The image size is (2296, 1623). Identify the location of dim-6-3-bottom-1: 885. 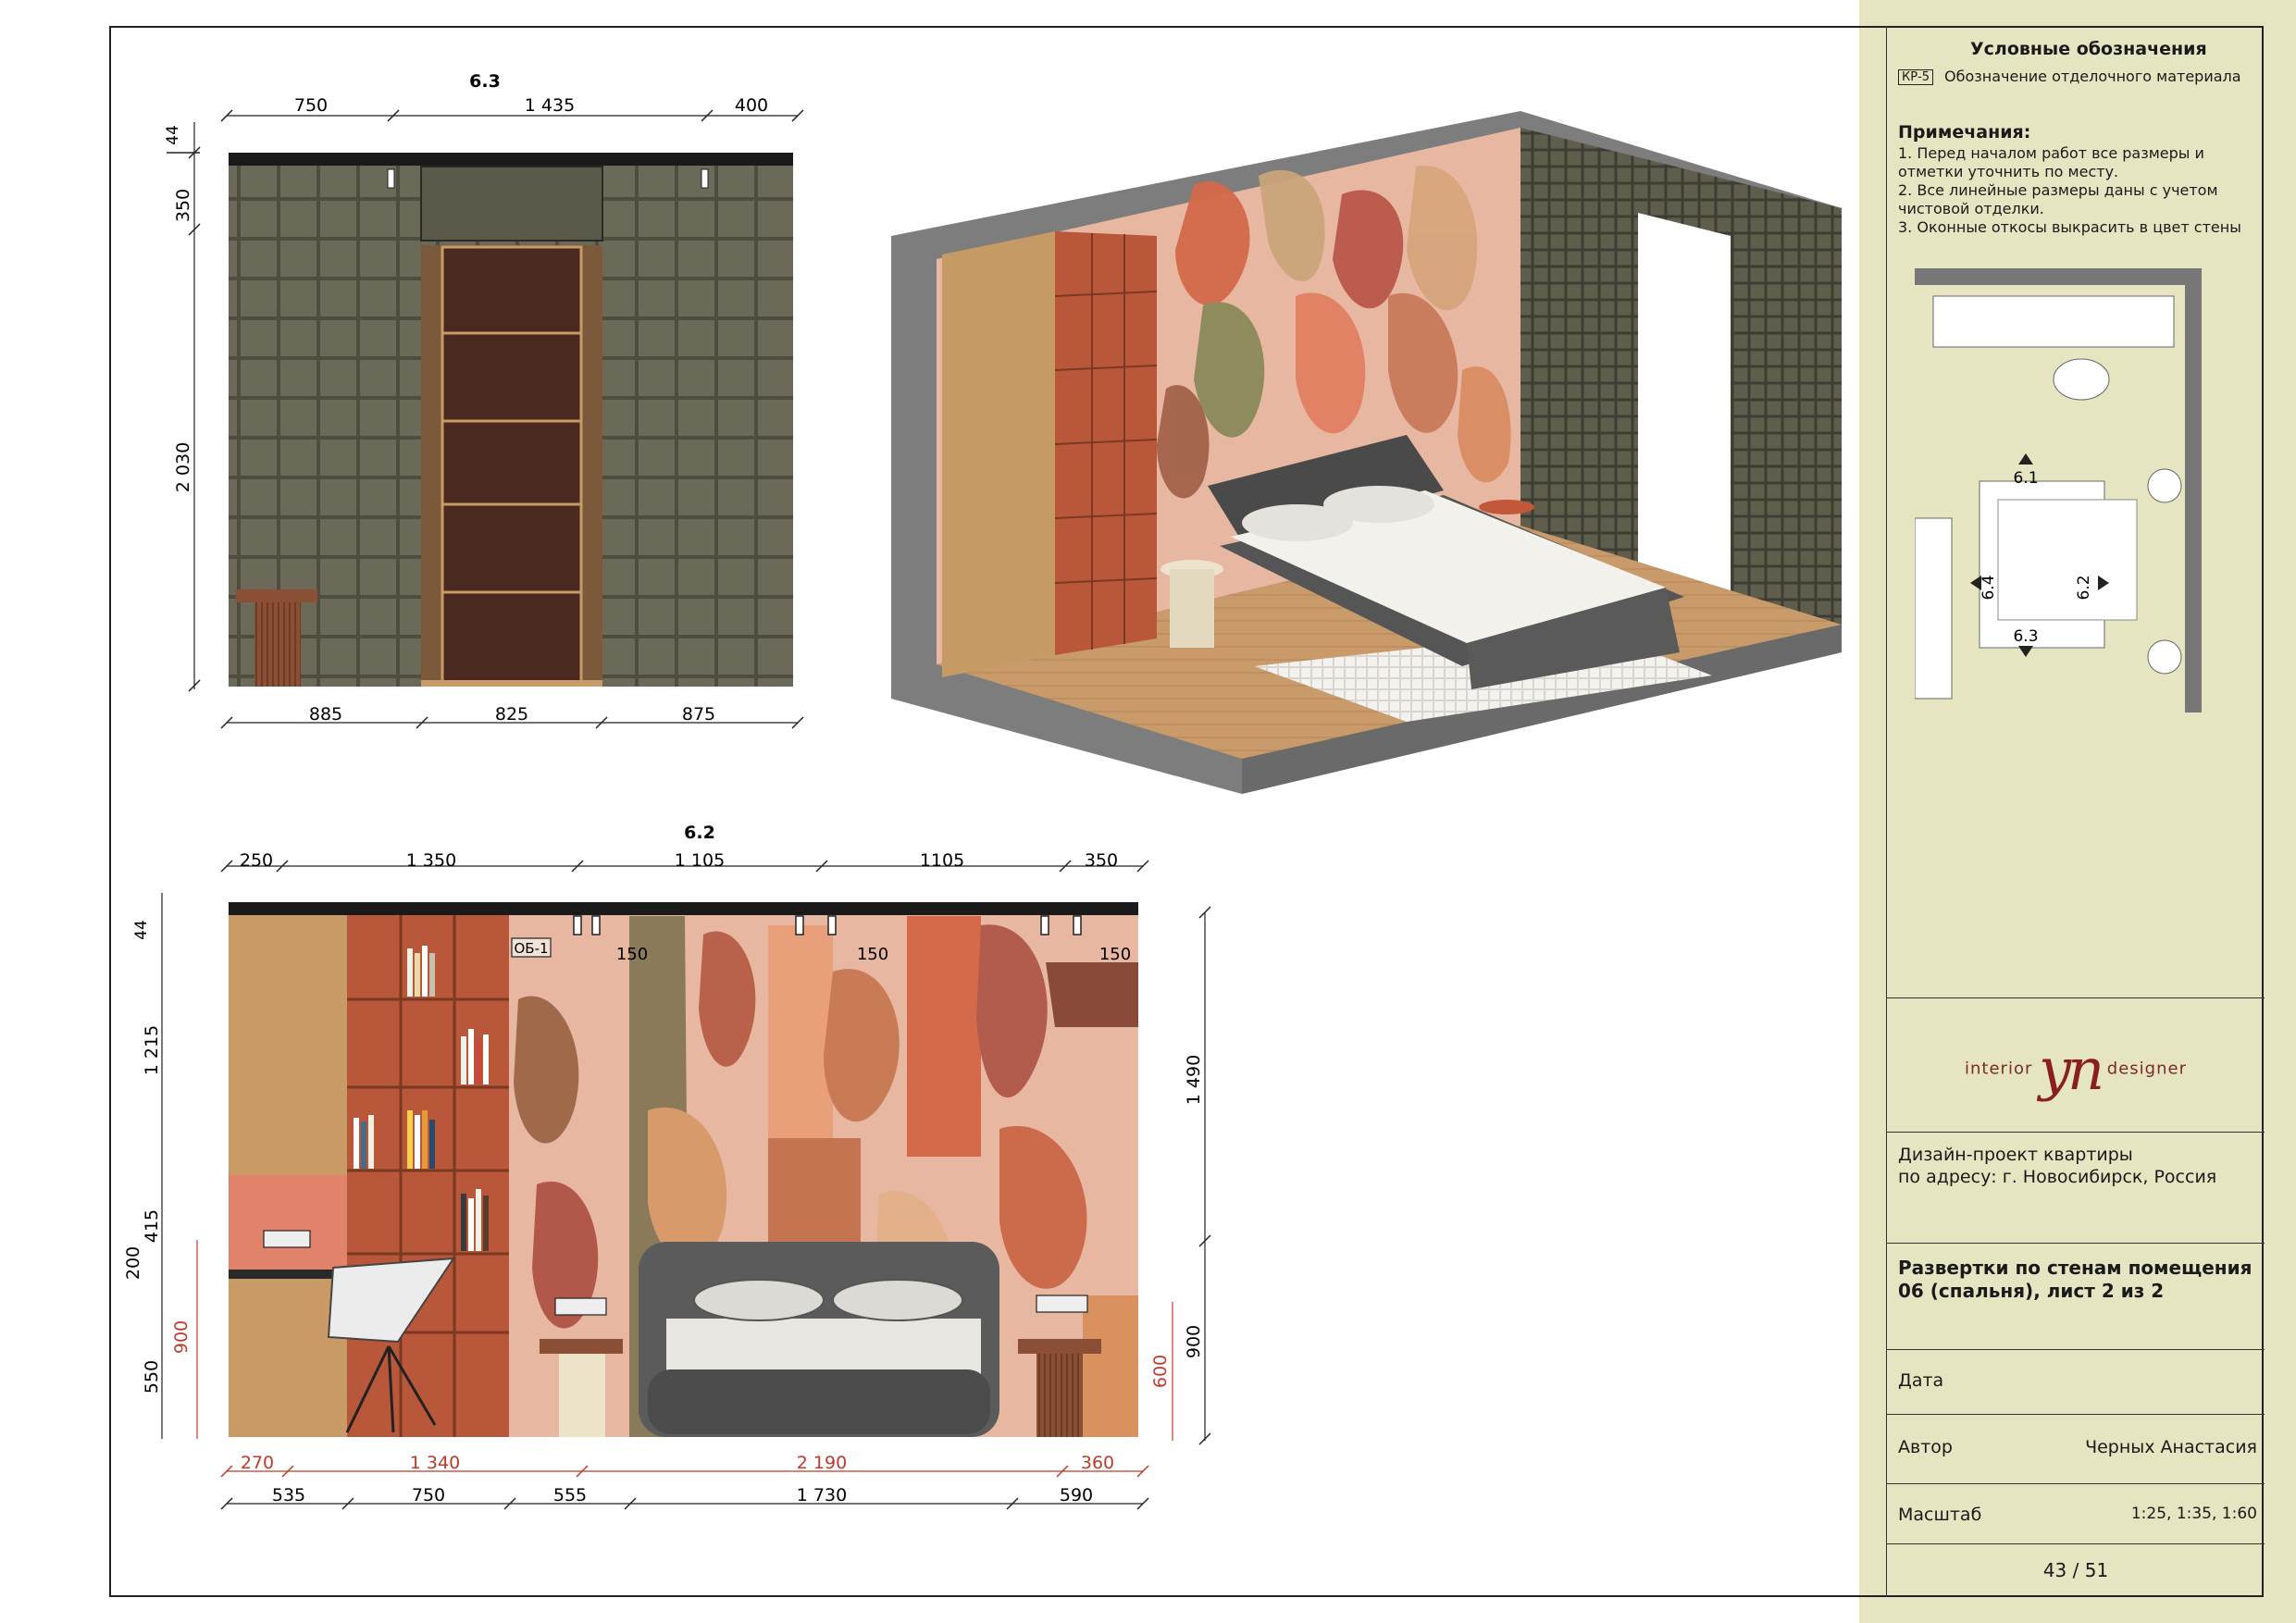
(326, 714).